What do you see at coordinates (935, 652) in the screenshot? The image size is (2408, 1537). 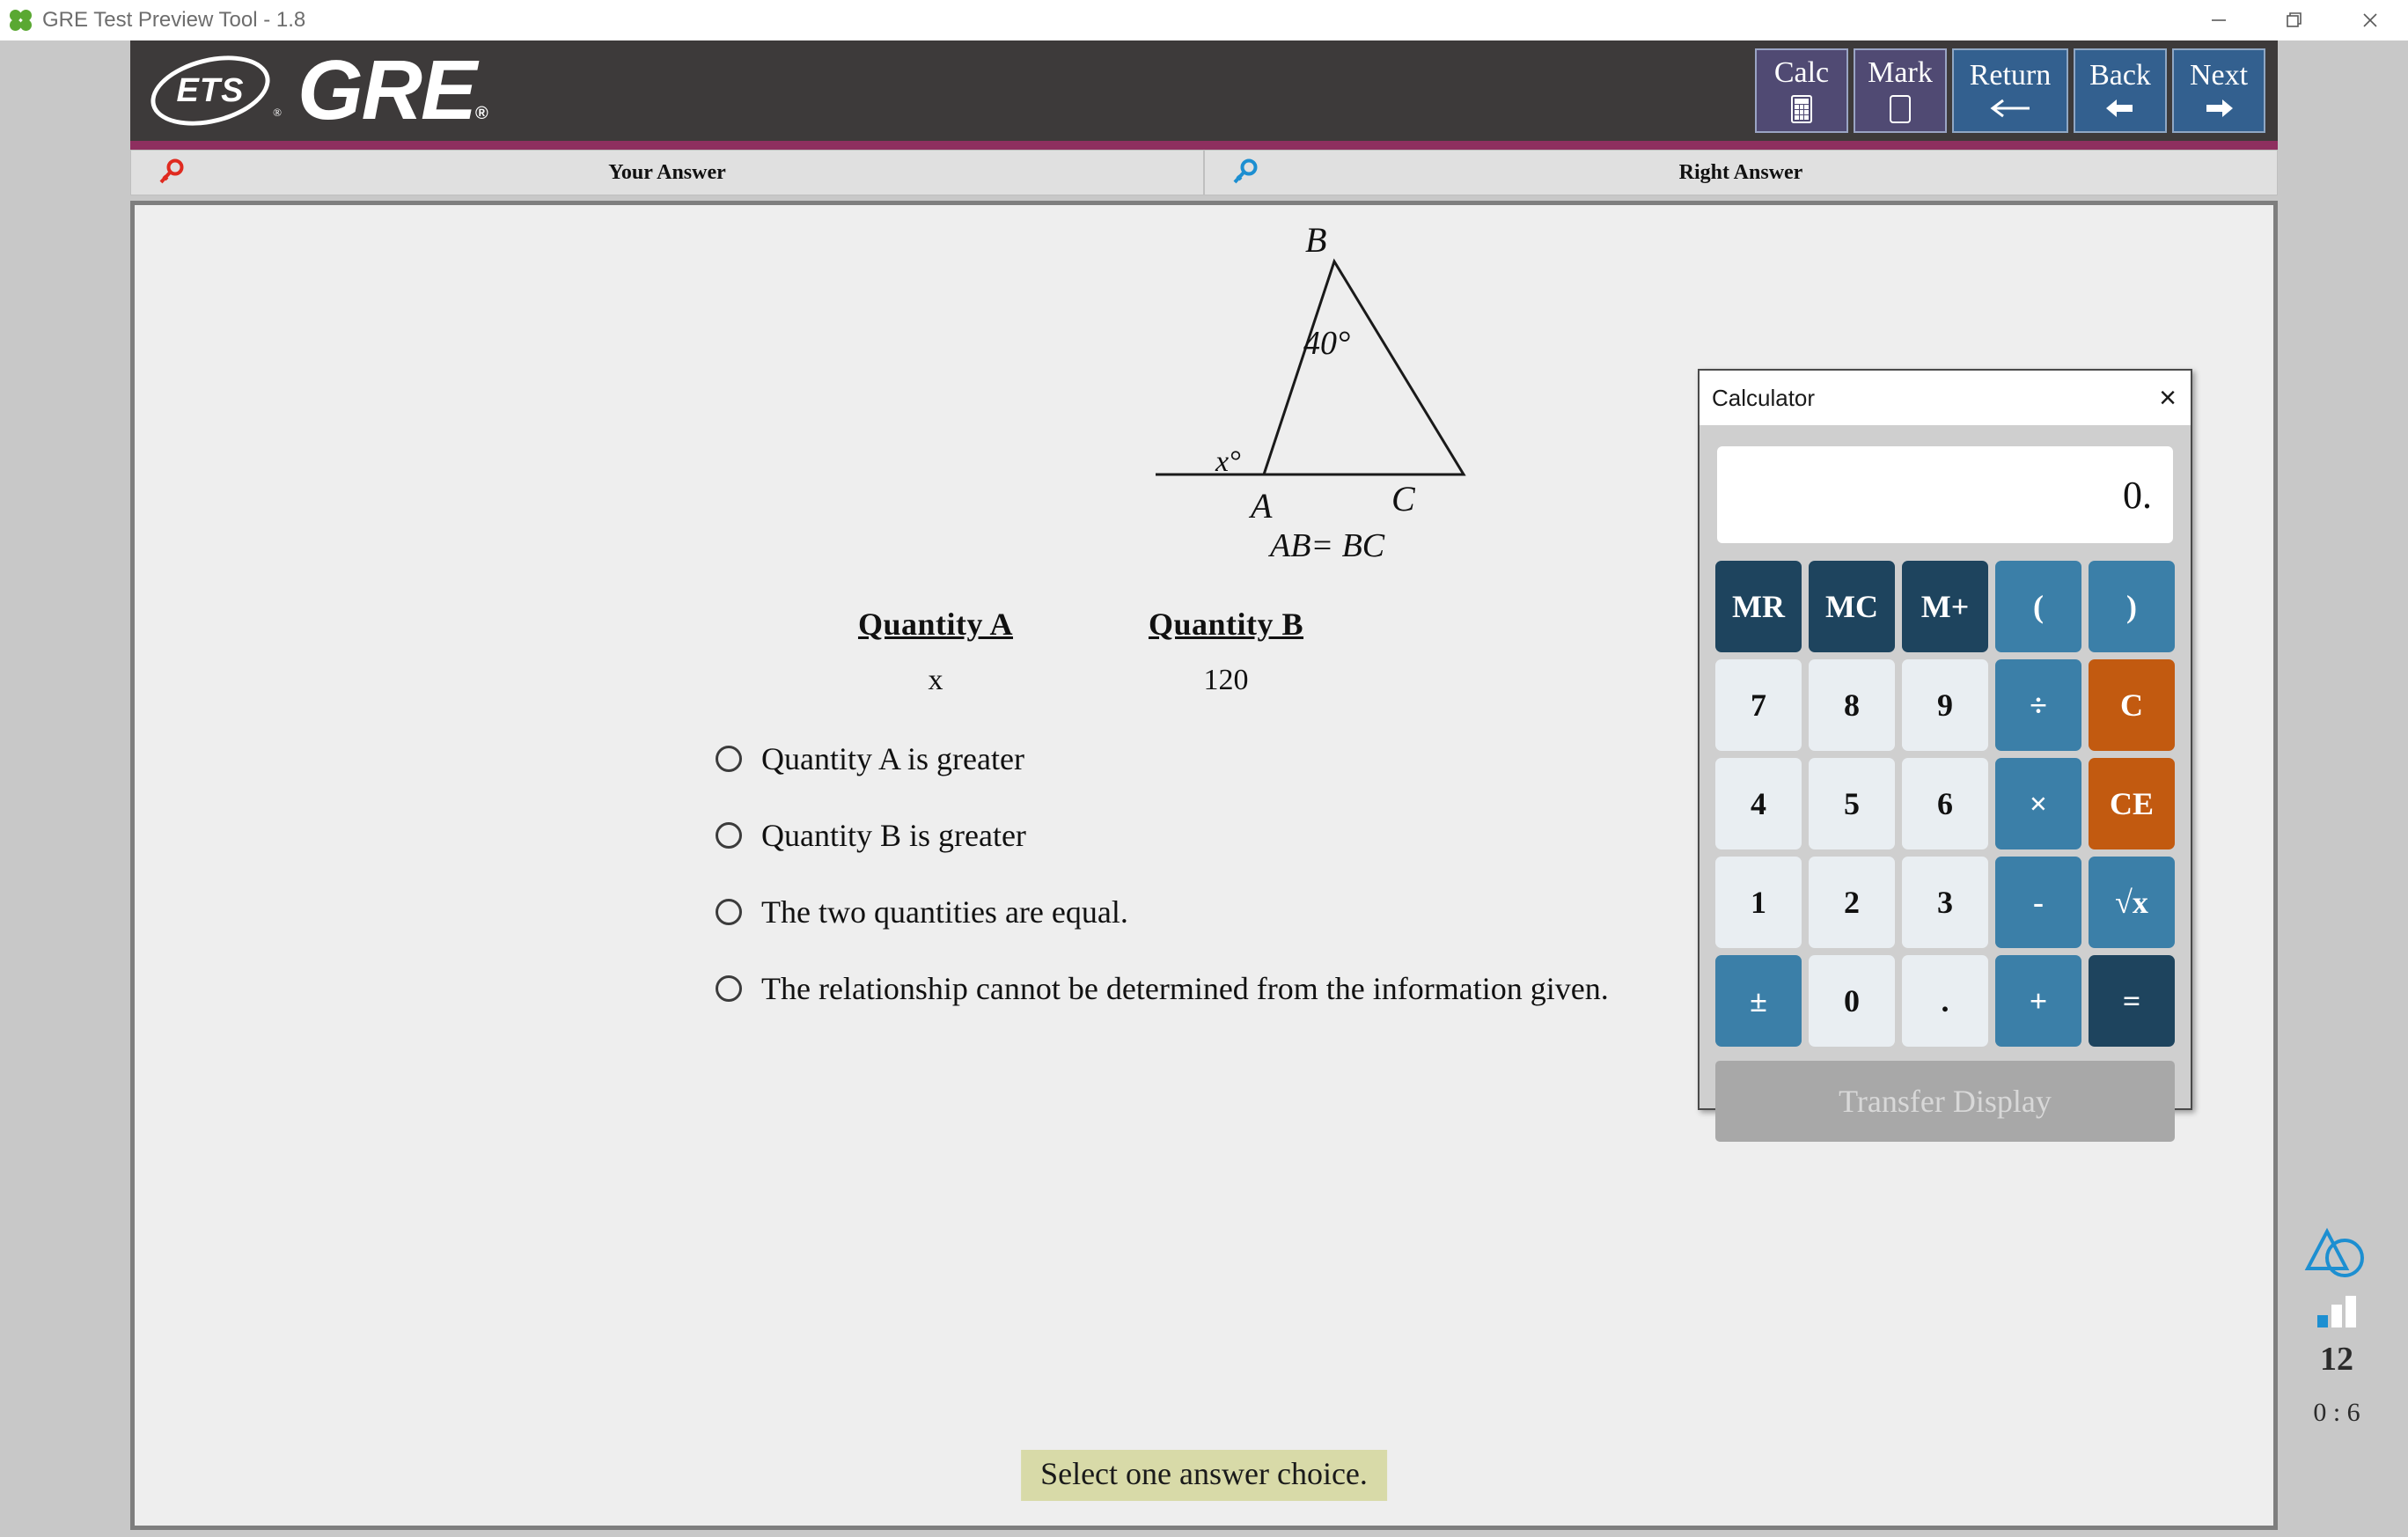 I see `quantity-a-column: Quantity A x` at bounding box center [935, 652].